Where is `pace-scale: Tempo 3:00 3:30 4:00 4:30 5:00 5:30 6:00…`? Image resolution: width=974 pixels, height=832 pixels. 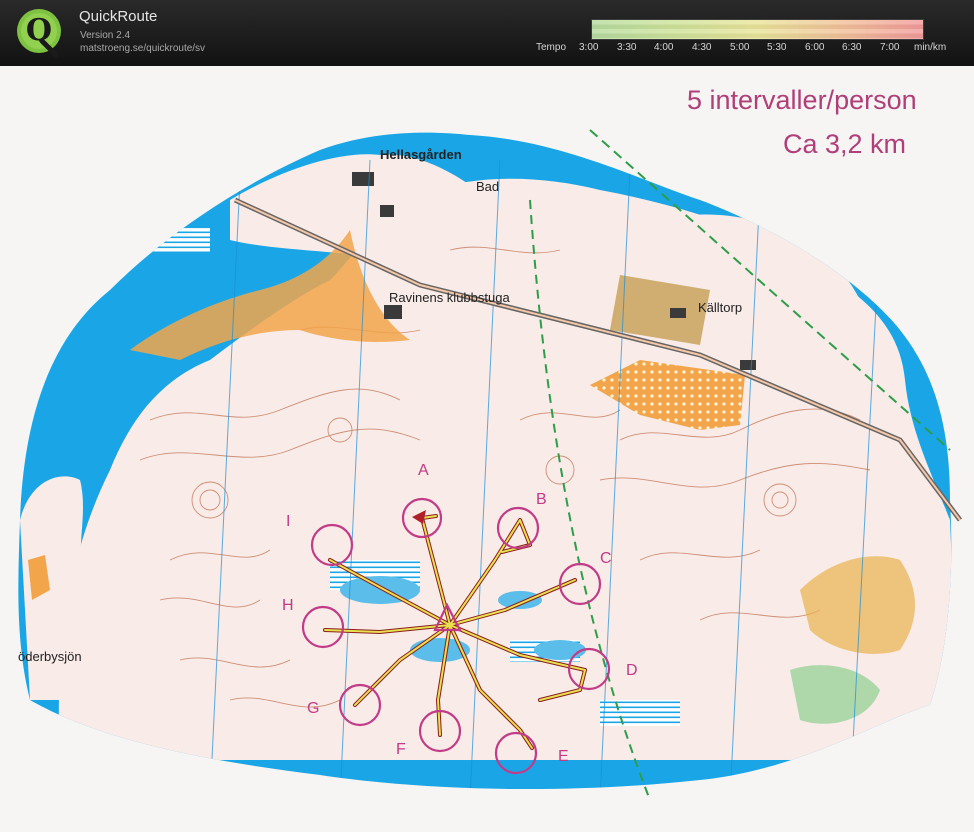
pace-scale: Tempo 3:00 3:30 4:00 4:30 5:00 5:30 6:00… is located at coordinates (751, 49).